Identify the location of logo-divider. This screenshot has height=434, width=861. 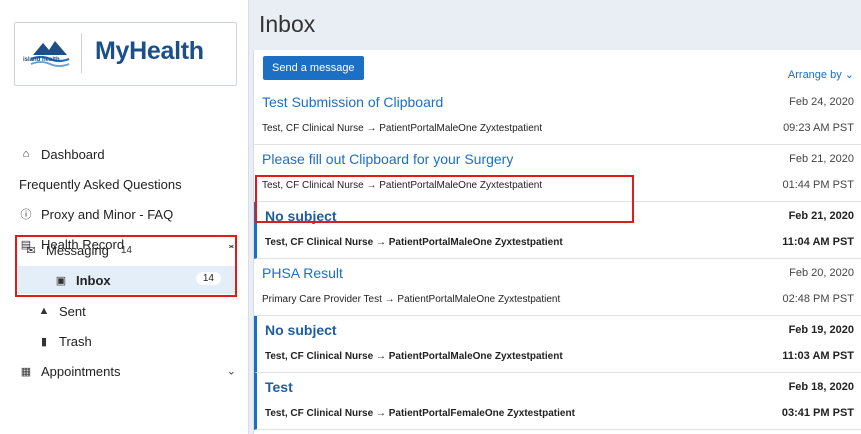
(81, 53).